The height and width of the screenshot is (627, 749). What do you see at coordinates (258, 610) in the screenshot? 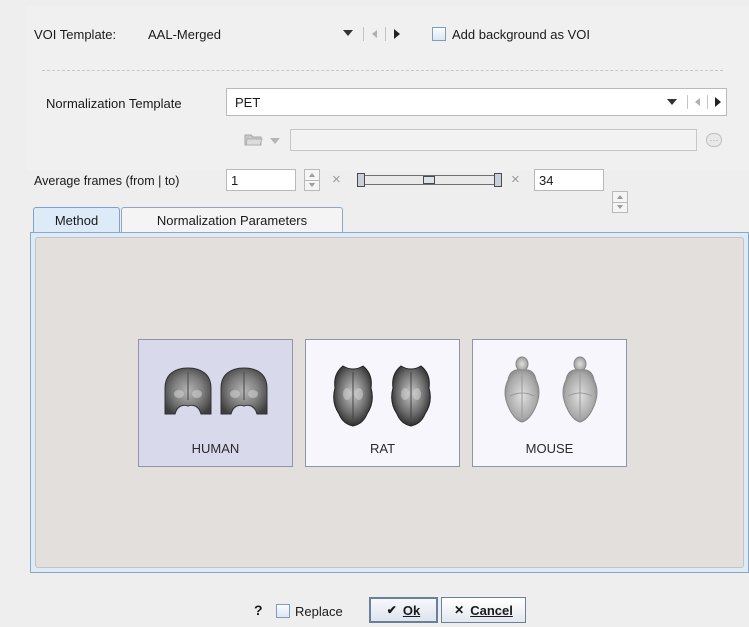
I see `help-button: ?` at bounding box center [258, 610].